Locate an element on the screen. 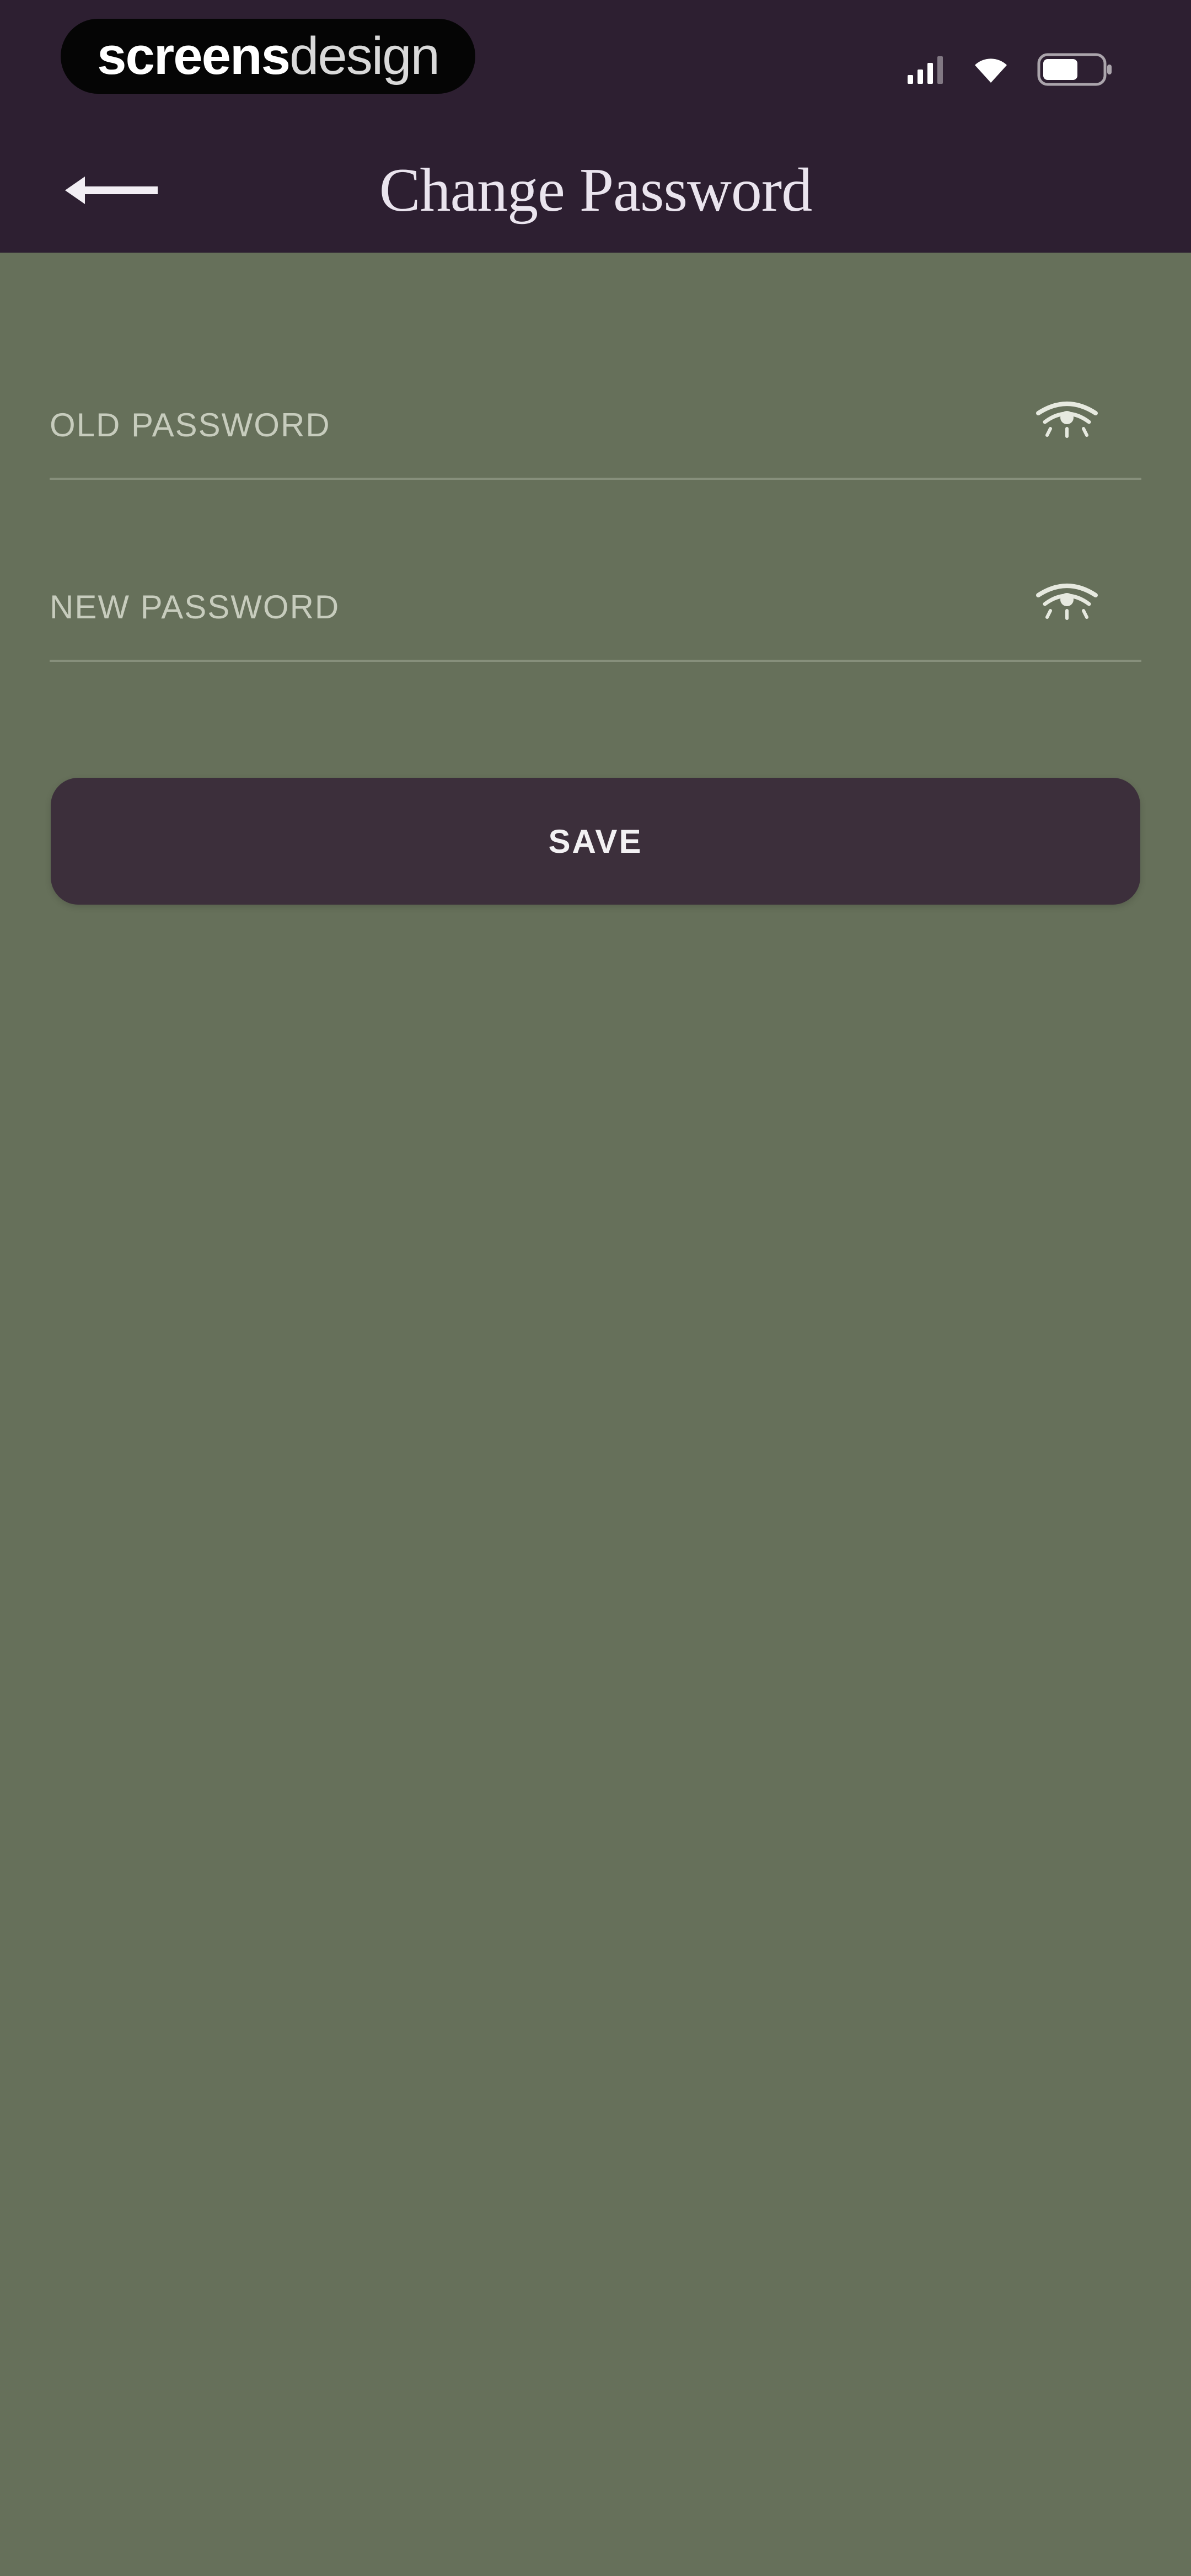  status-icons is located at coordinates (1010, 69).